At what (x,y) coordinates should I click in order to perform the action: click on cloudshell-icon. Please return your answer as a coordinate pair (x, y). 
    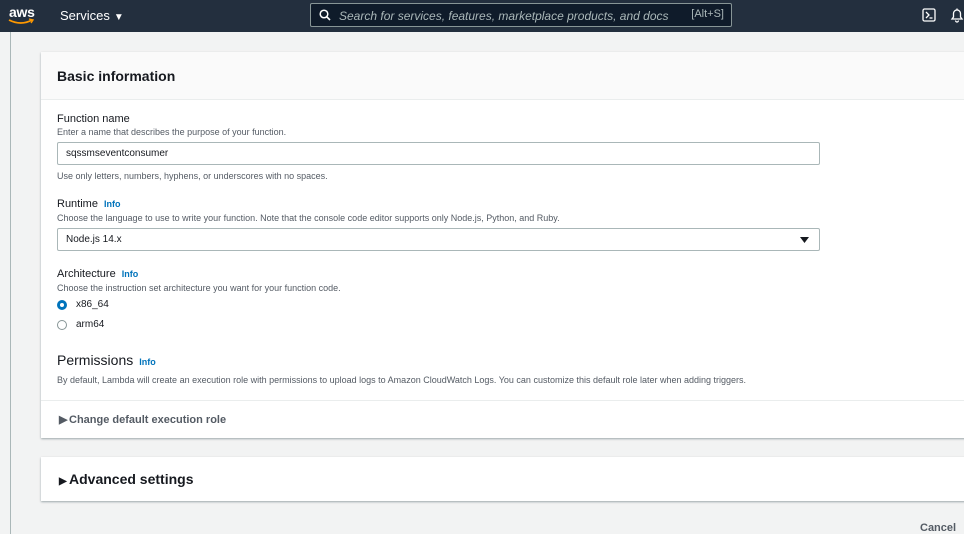
    Looking at the image, I should click on (929, 15).